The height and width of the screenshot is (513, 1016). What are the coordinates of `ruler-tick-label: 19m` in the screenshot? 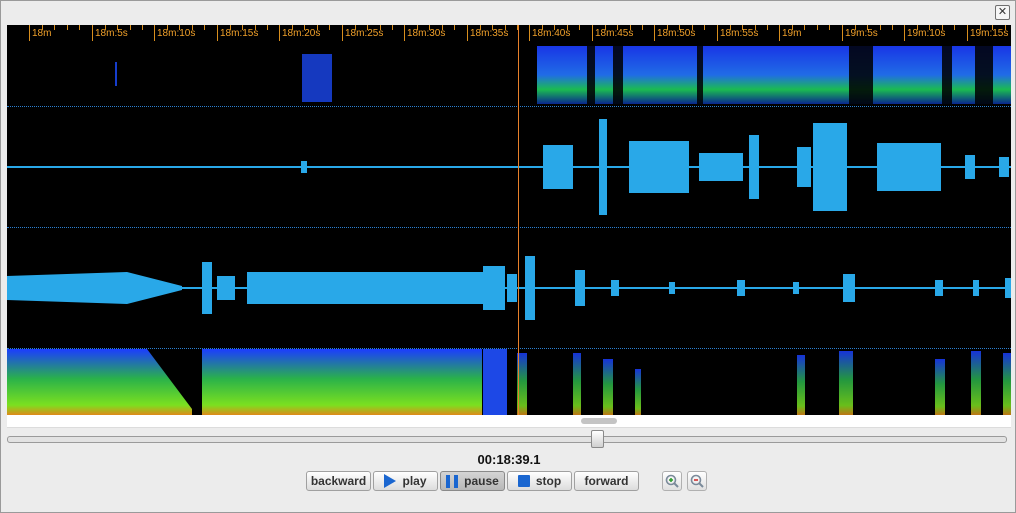 It's located at (792, 33).